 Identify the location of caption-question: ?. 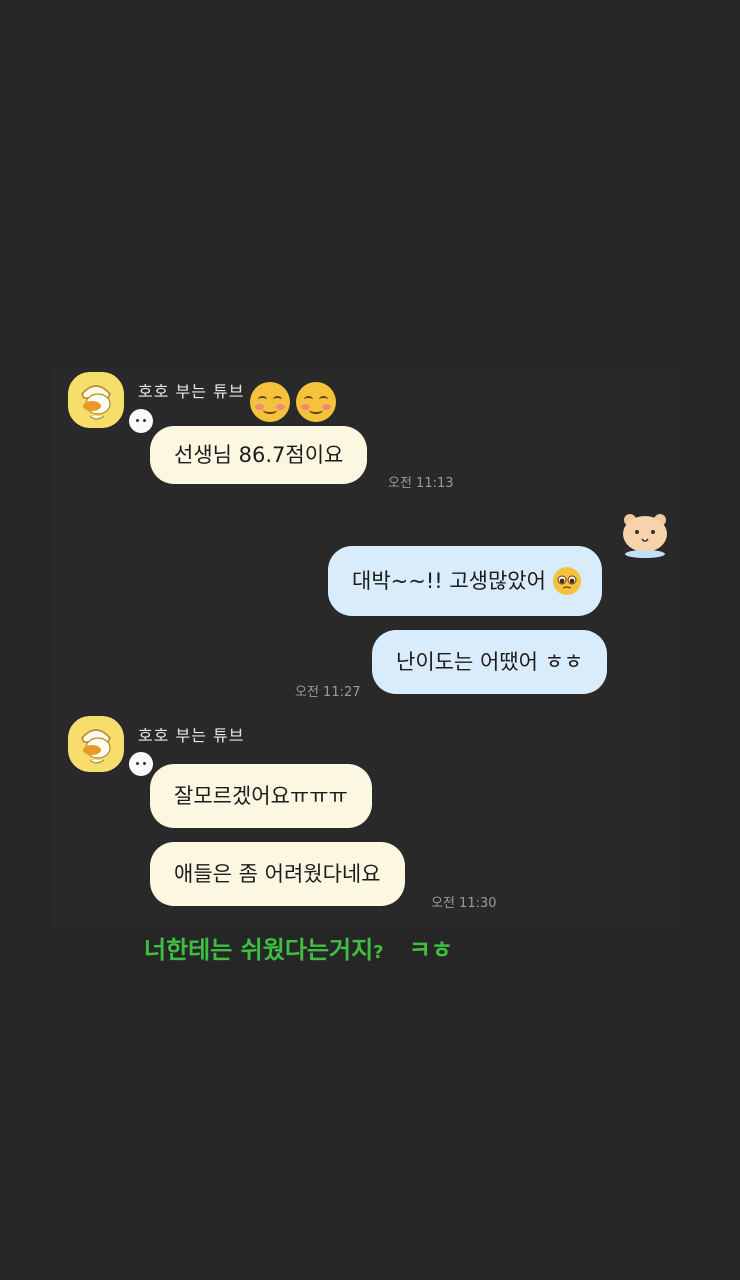
(378, 952).